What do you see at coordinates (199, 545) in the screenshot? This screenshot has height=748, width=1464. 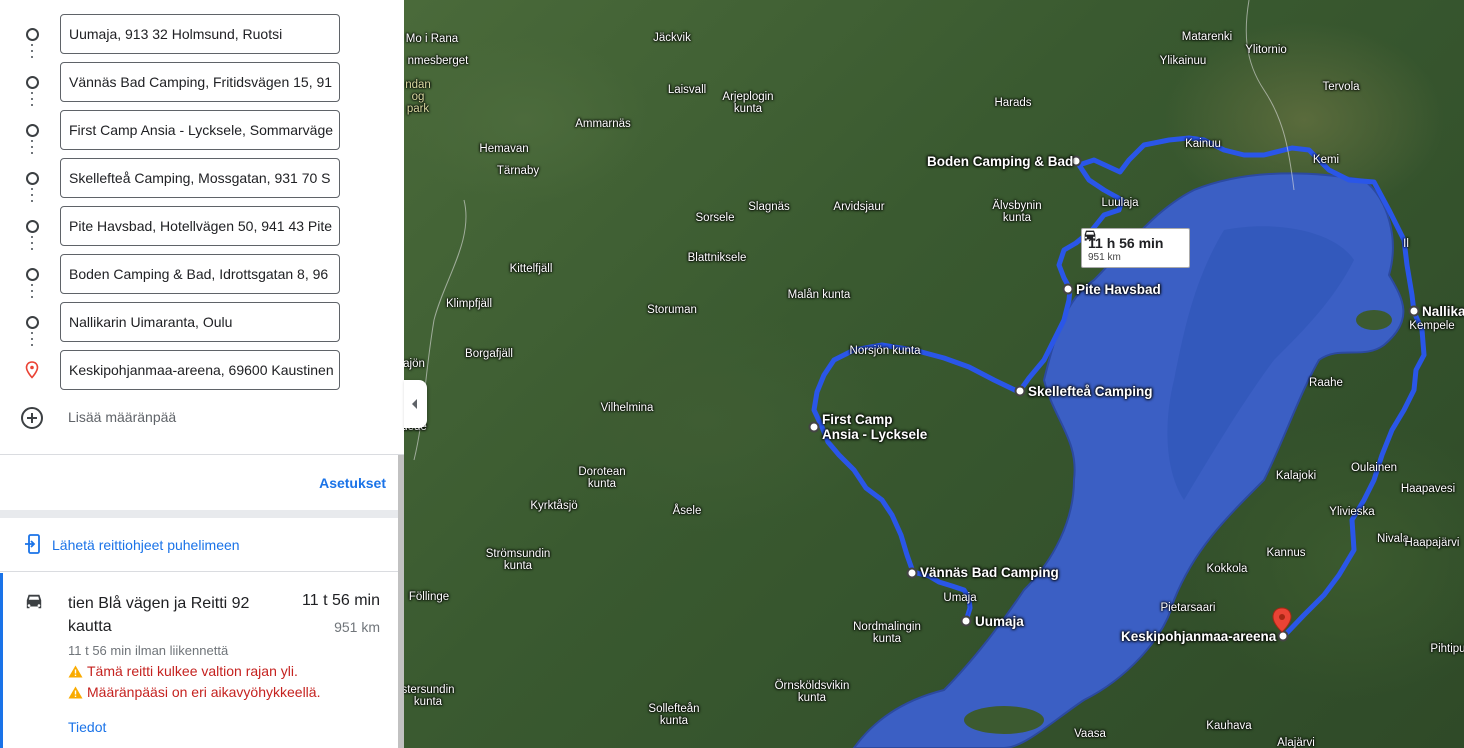 I see `send-to-phone-button: Lähetä reittiohjeet puhelimeen` at bounding box center [199, 545].